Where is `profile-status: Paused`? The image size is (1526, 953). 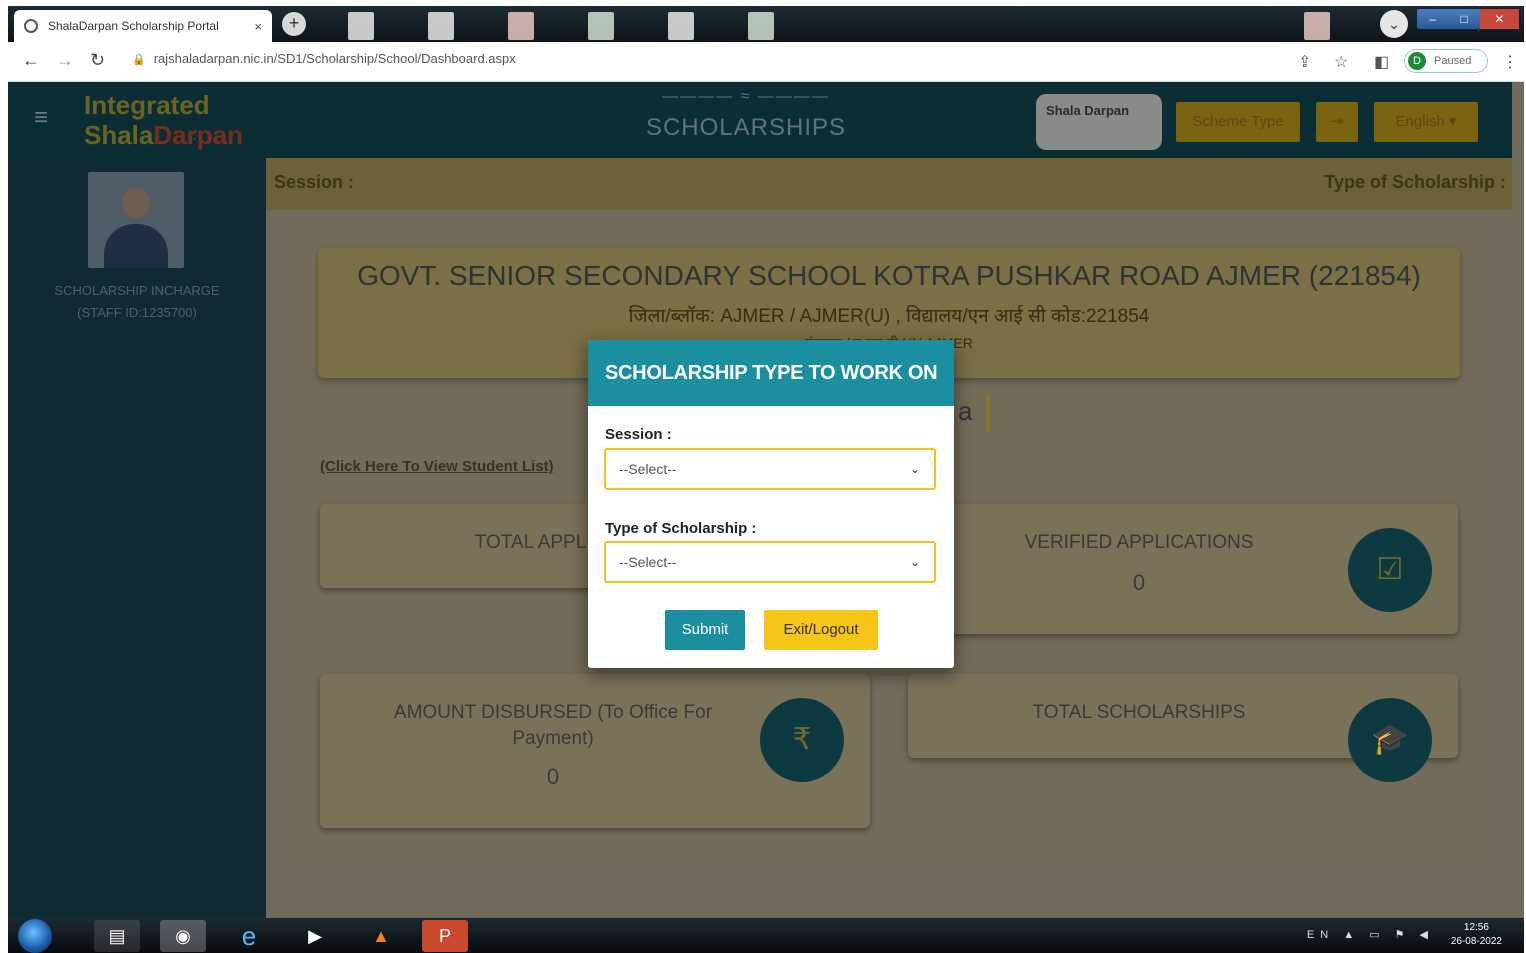 profile-status: Paused is located at coordinates (1453, 61).